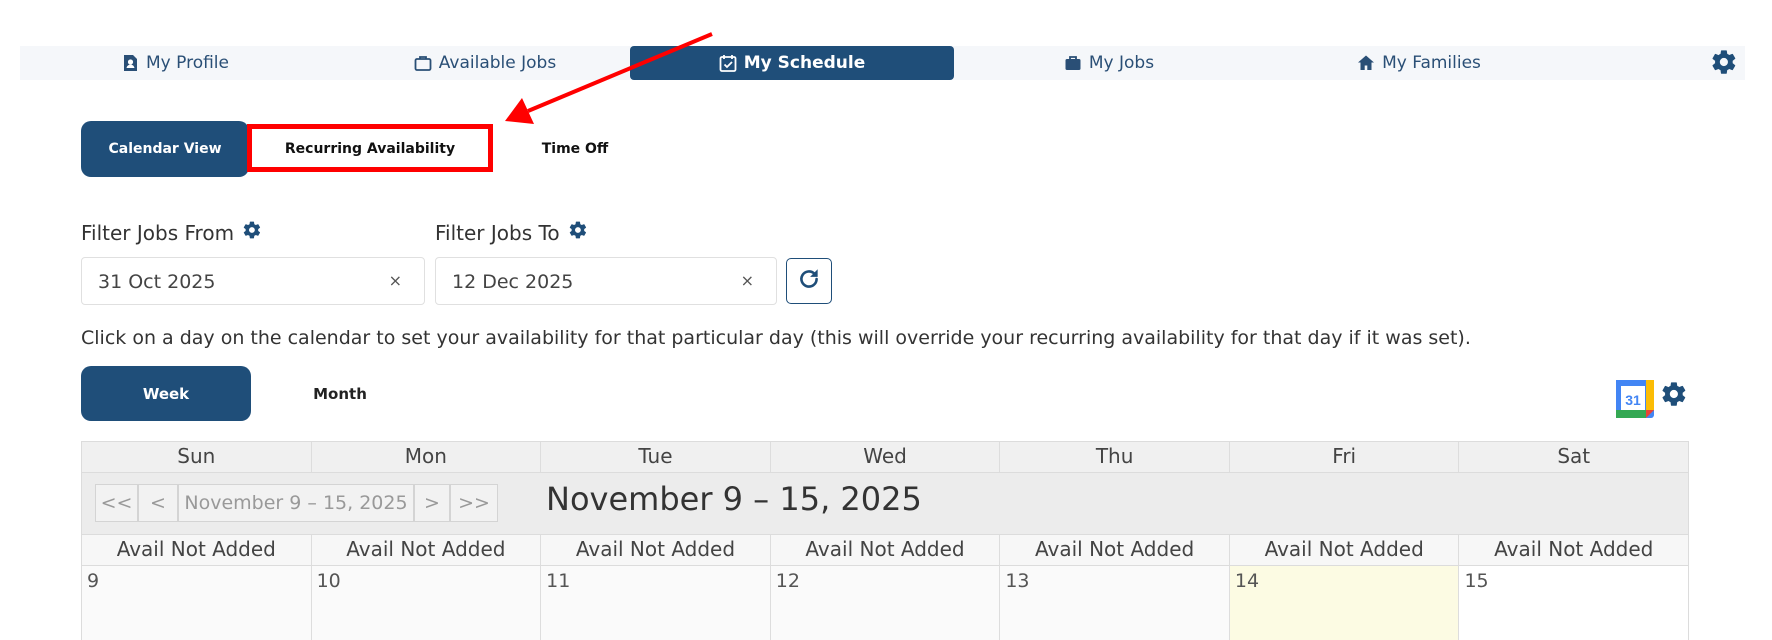  What do you see at coordinates (432, 503) in the screenshot?
I see `next-week-button: >` at bounding box center [432, 503].